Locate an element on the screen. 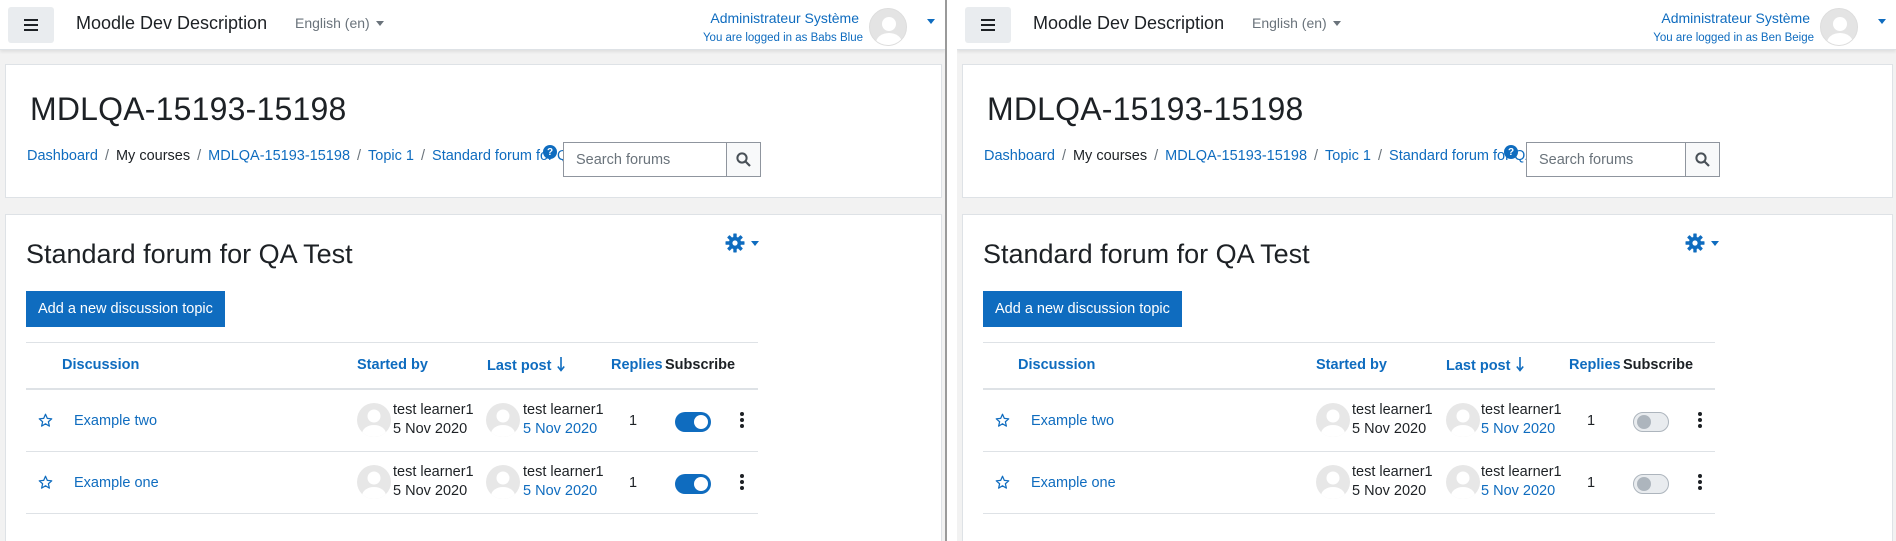  logged-in-as-text: You are logged in as Ben Beige is located at coordinates (1733, 38).